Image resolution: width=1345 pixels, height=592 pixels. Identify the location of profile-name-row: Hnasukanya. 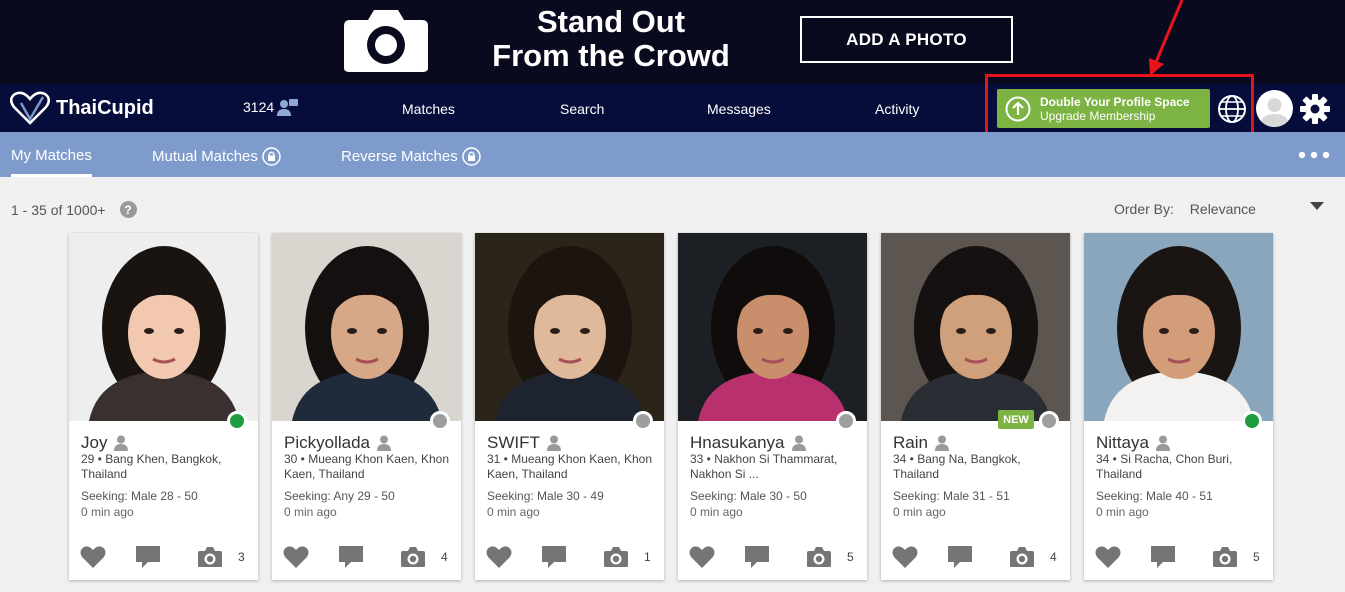
(748, 443).